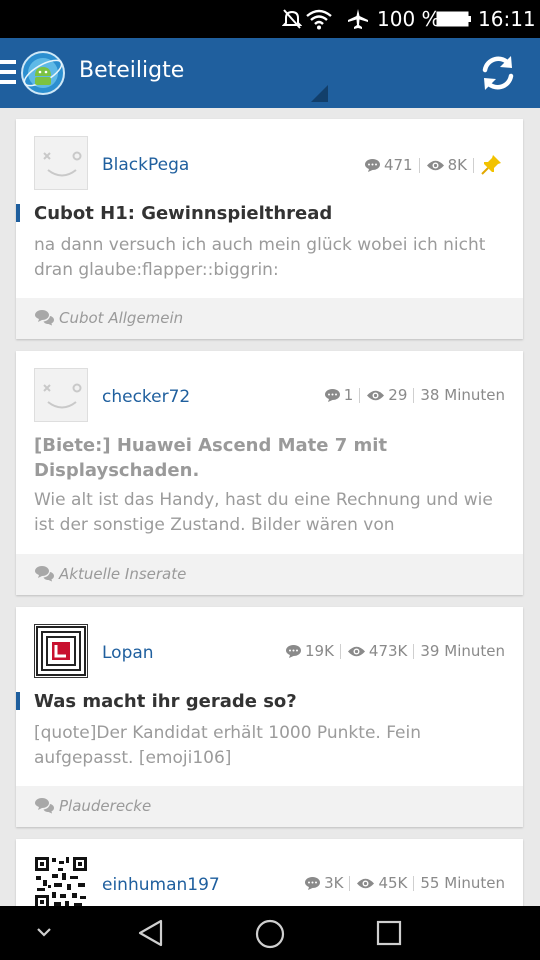 The image size is (540, 960). Describe the element at coordinates (270, 73) in the screenshot. I see `app-bar: Beteiligte` at that location.